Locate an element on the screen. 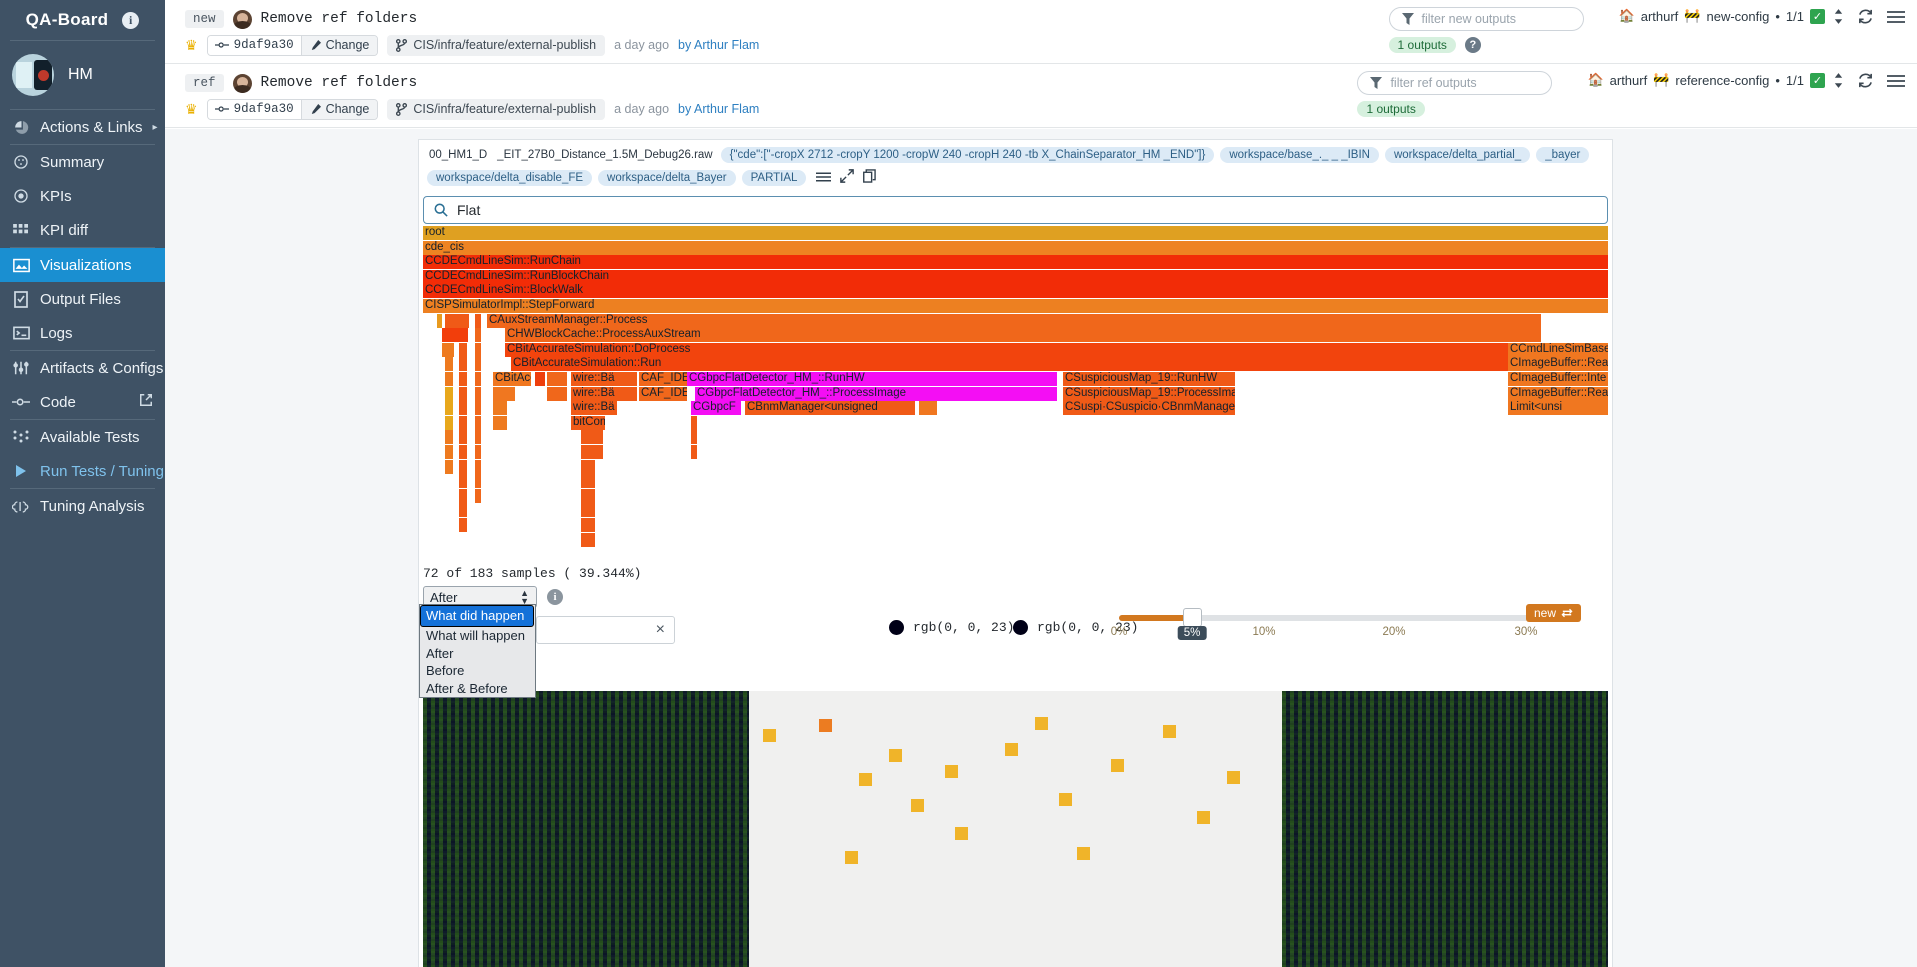  breadcrumb-tag: workspace/delta_disable_FE is located at coordinates (510, 178).